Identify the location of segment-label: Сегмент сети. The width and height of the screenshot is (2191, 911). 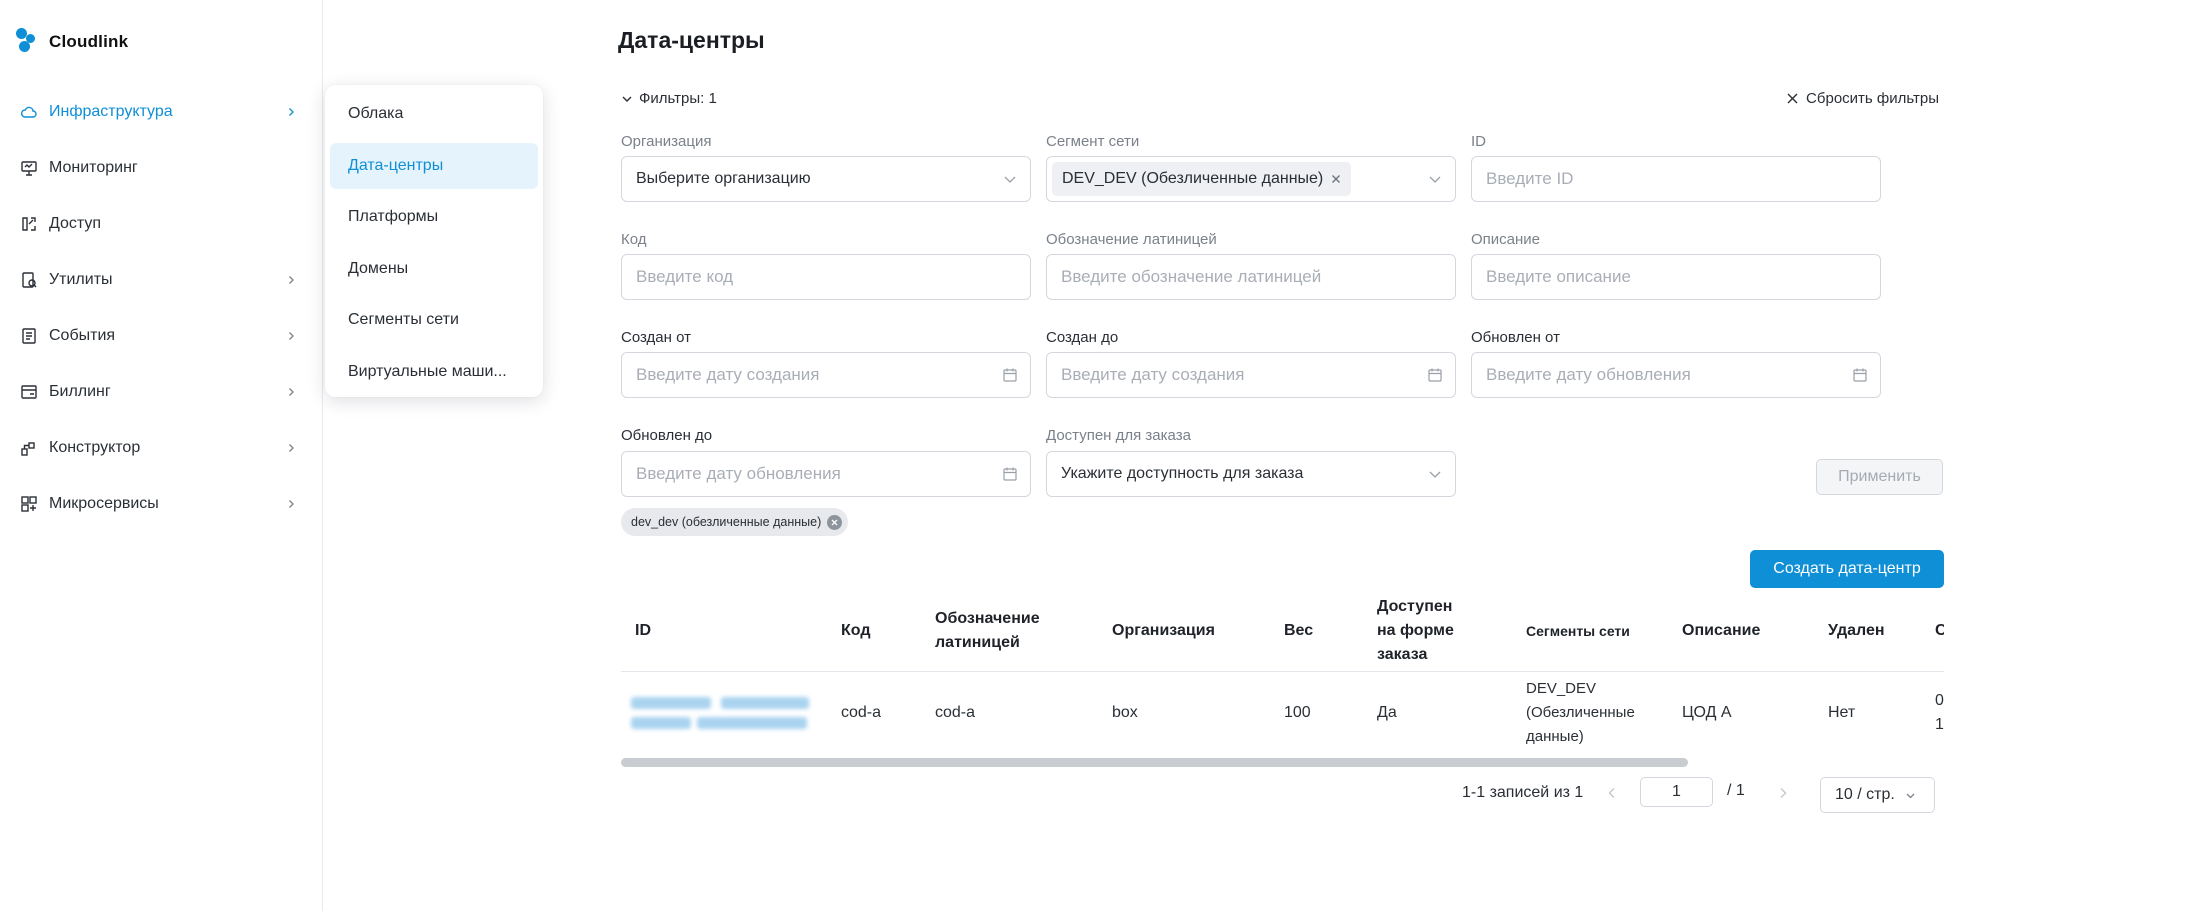
(1093, 141).